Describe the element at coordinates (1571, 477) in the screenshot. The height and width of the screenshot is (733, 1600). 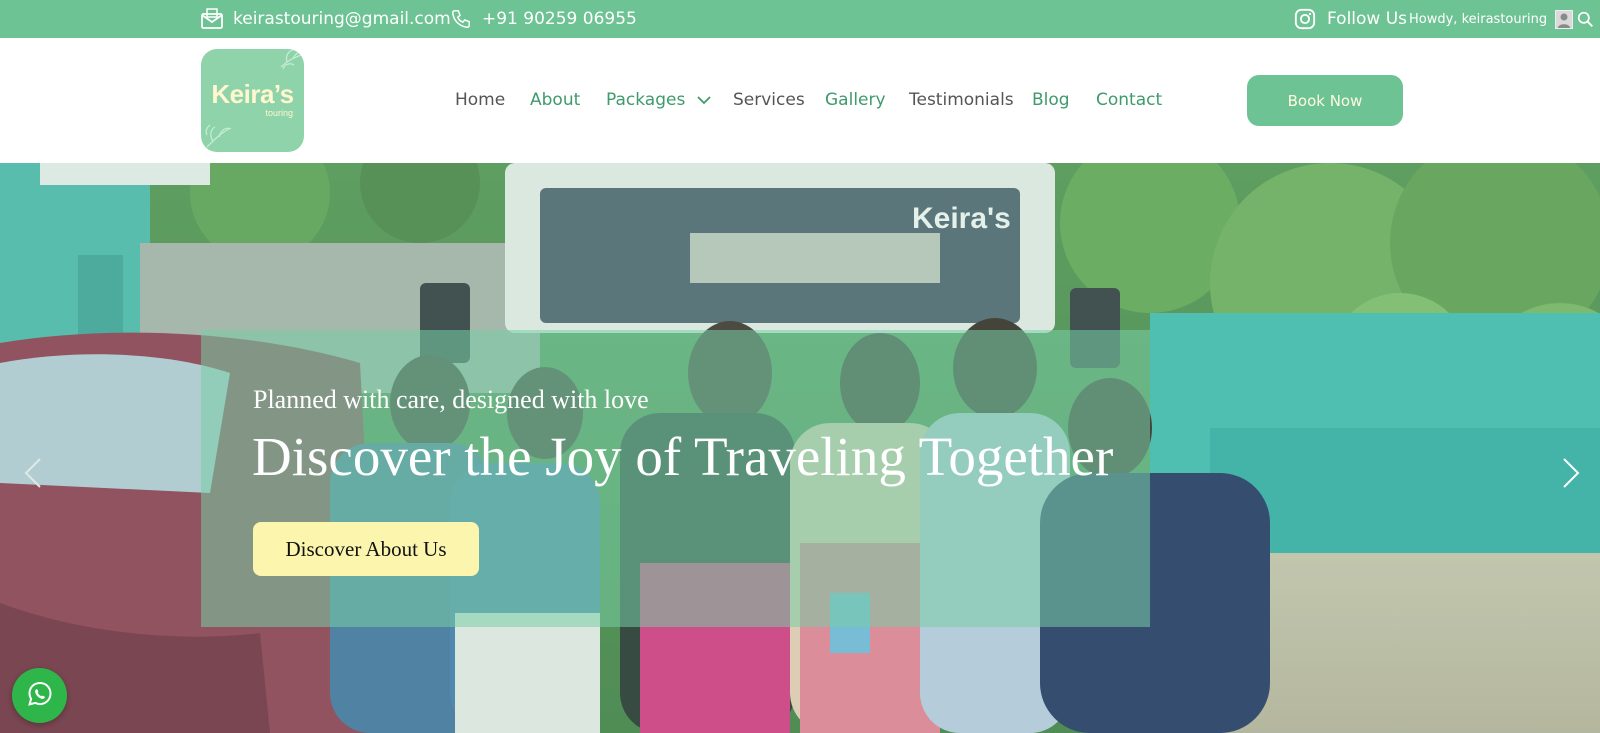
I see `chevron-right-icon` at that location.